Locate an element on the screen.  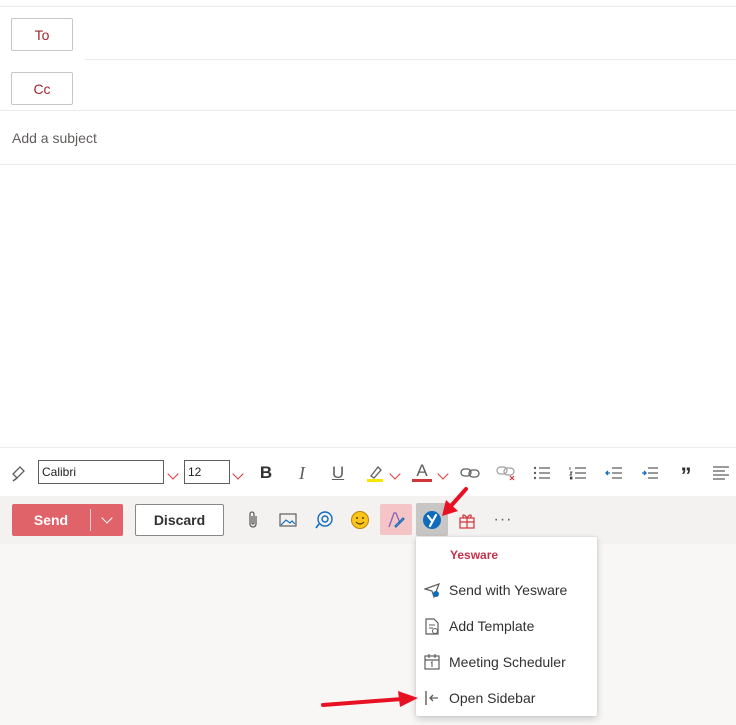
menu-item-open-sidebar: Open Sidebar is located at coordinates (506, 698).